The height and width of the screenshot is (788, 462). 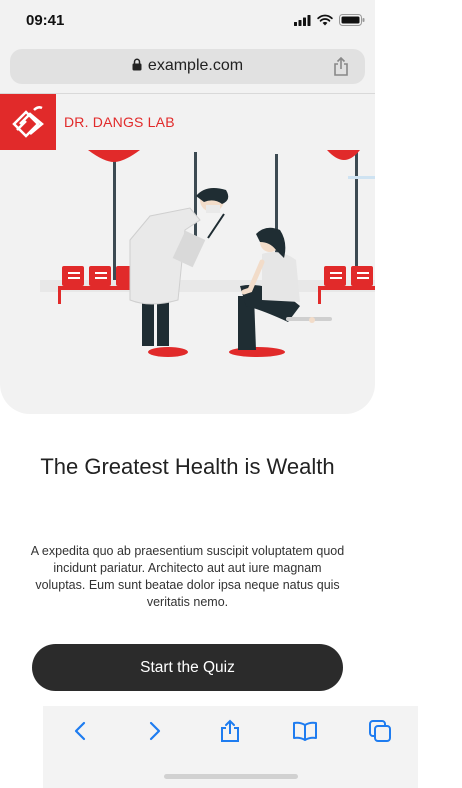 What do you see at coordinates (352, 20) in the screenshot?
I see `battery-icon` at bounding box center [352, 20].